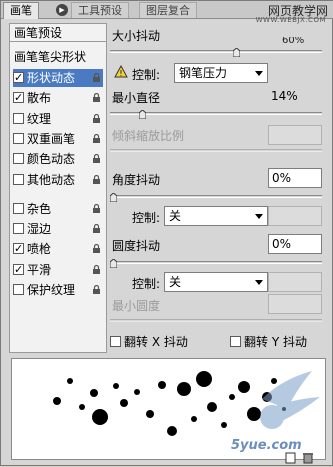 The height and width of the screenshot is (467, 333). What do you see at coordinates (275, 342) in the screenshot?
I see `flip-y-label: 翻转 Y 抖动` at bounding box center [275, 342].